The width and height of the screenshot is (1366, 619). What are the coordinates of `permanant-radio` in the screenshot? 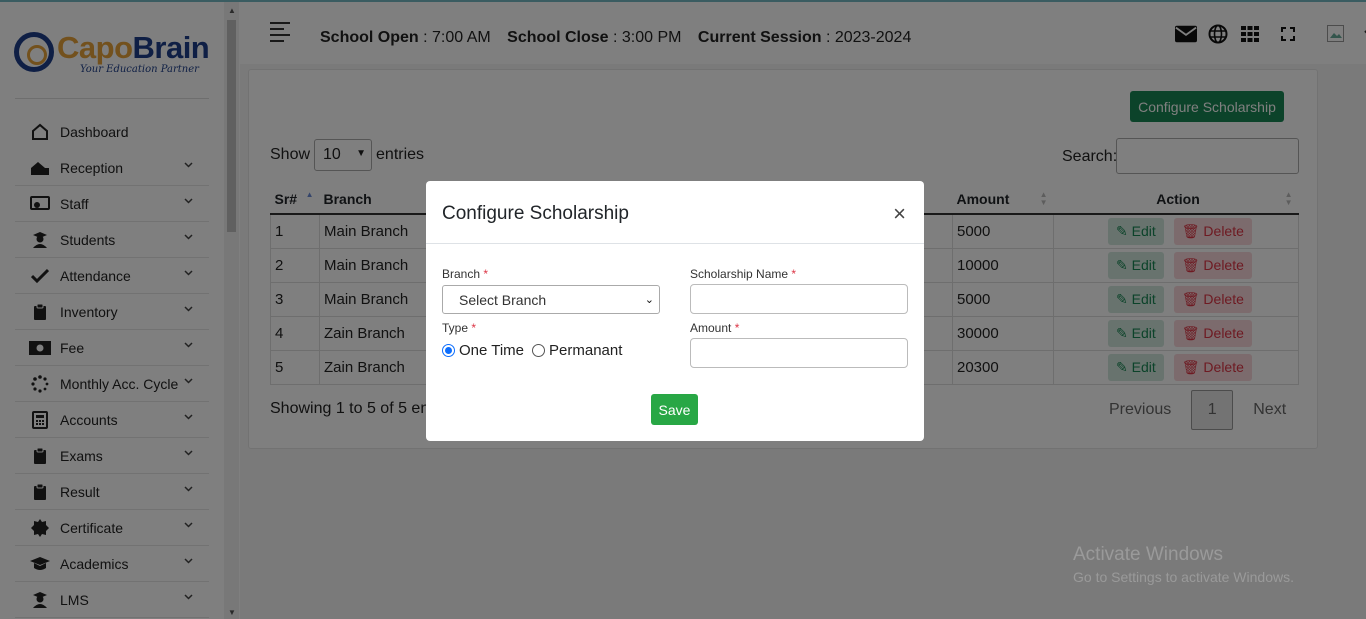 It's located at (539, 350).